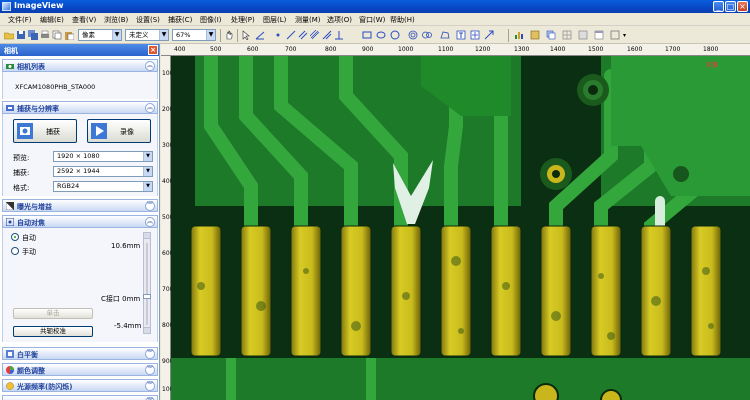 This screenshot has width=750, height=400. Describe the element at coordinates (153, 50) in the screenshot. I see `close-icon: ×` at that location.